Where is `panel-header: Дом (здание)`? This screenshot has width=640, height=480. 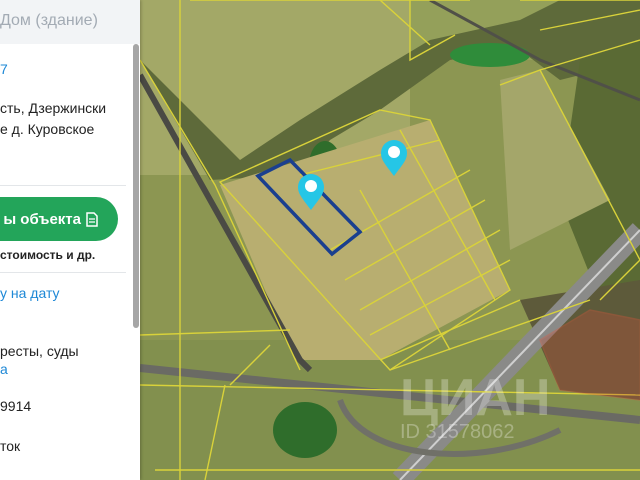 panel-header: Дом (здание) is located at coordinates (70, 22).